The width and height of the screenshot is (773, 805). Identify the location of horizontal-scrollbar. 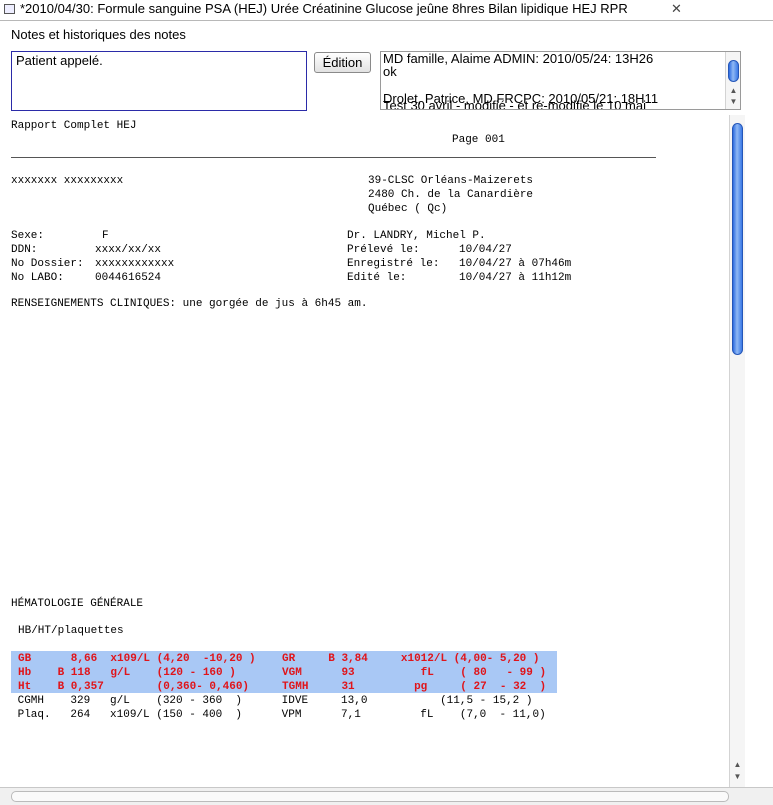
(386, 796).